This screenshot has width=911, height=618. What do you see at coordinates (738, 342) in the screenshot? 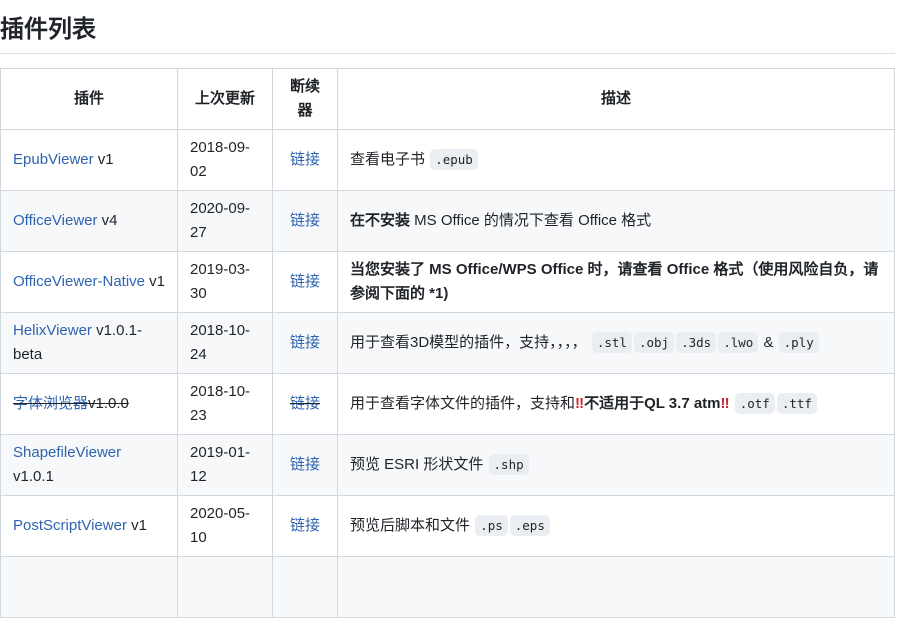
I see `file-extension-code: .lwo` at bounding box center [738, 342].